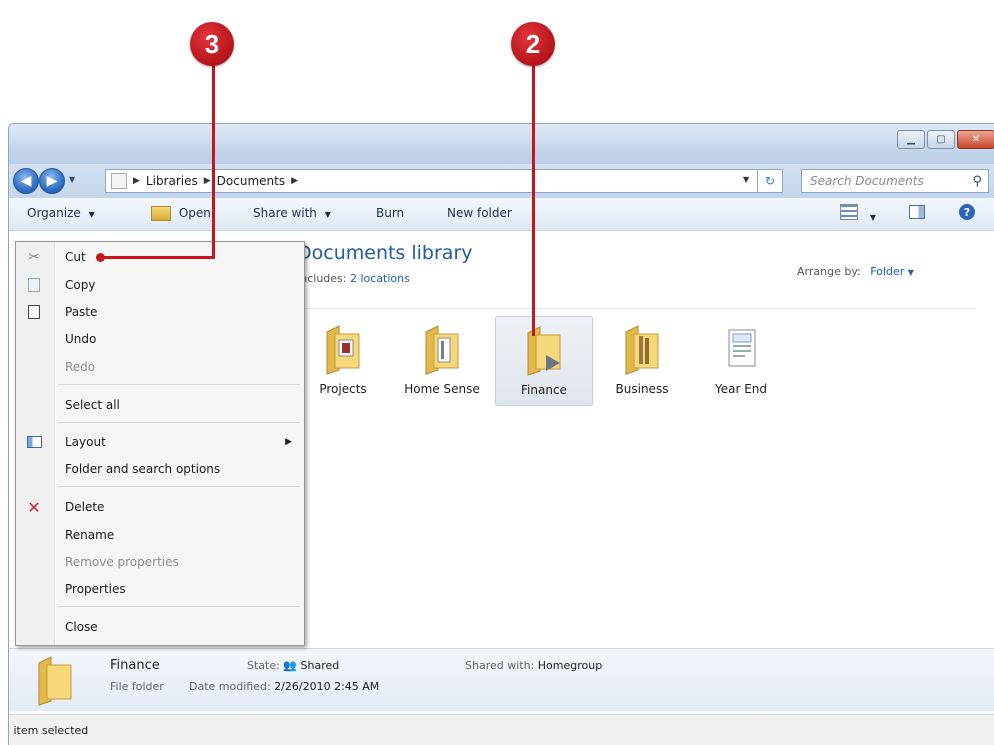  I want to click on search-input, so click(885, 181).